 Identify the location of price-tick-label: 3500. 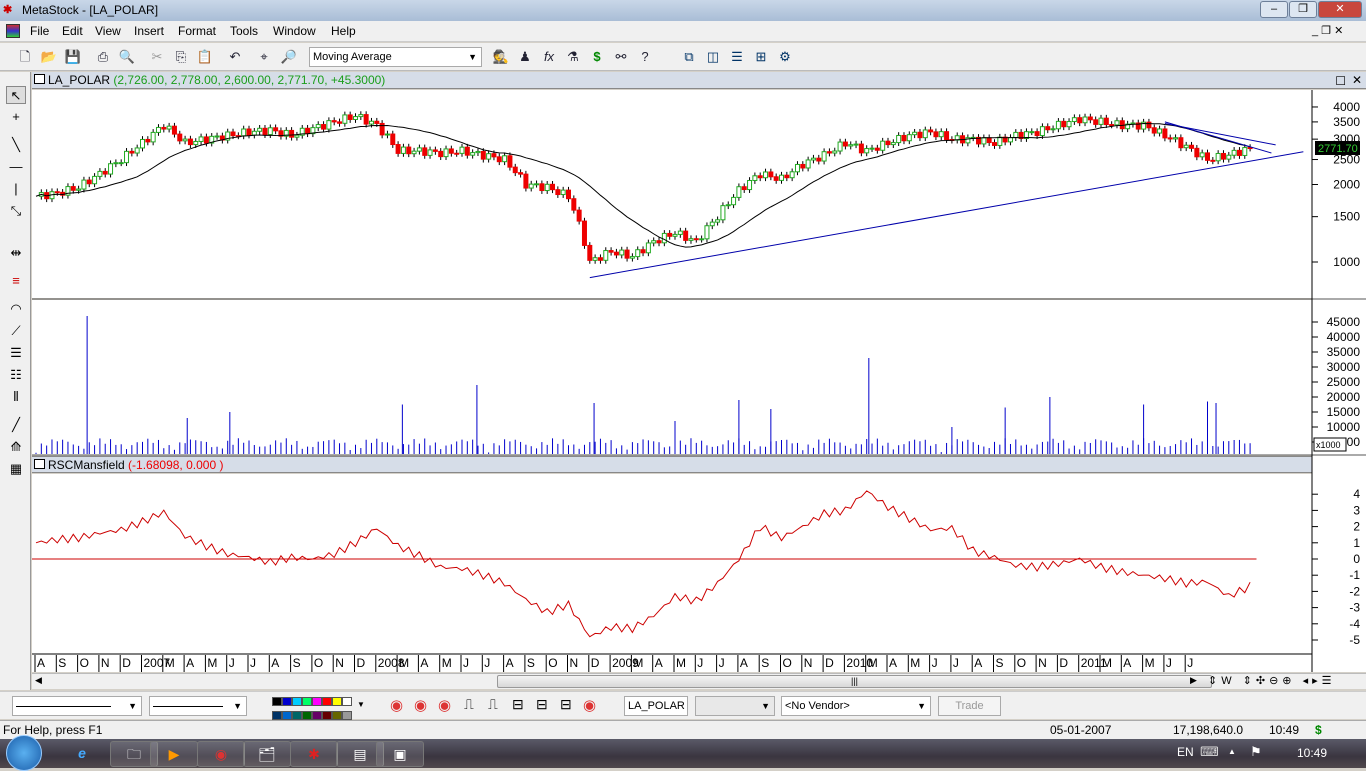
(1346, 122).